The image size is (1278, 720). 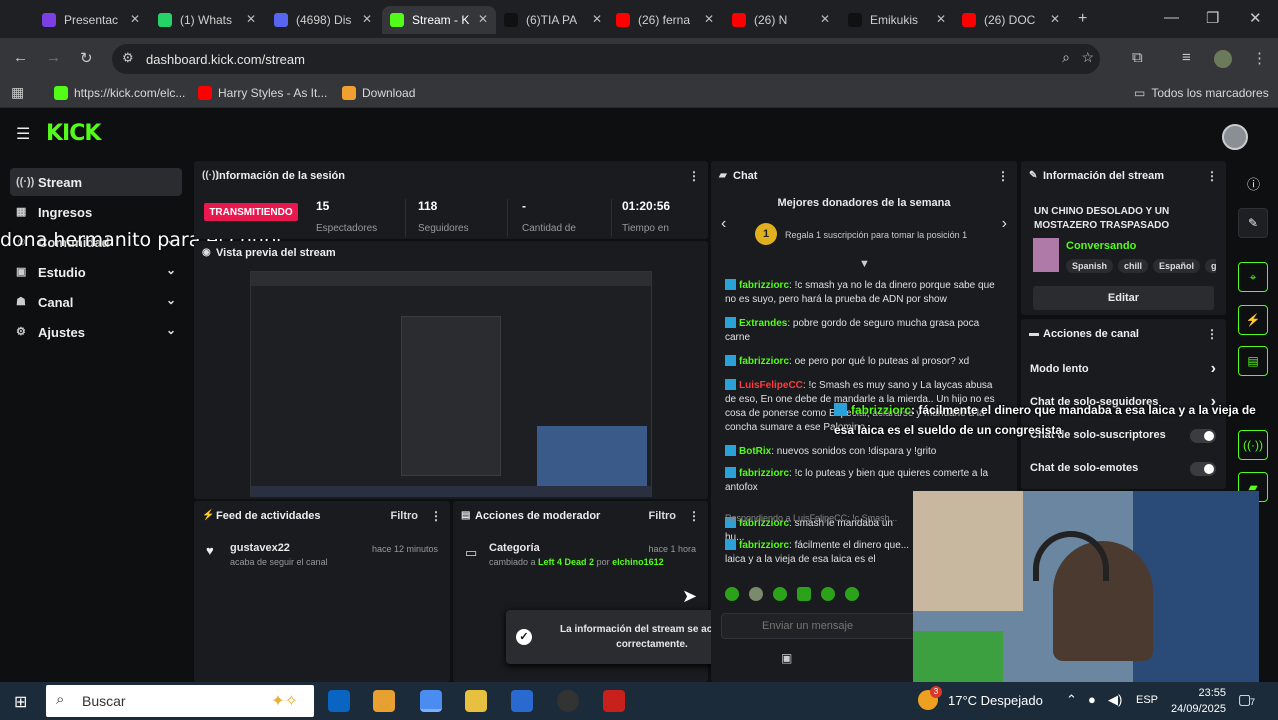 What do you see at coordinates (553, 20) in the screenshot?
I see `browser-tab: (6)TIA PA ✕` at bounding box center [553, 20].